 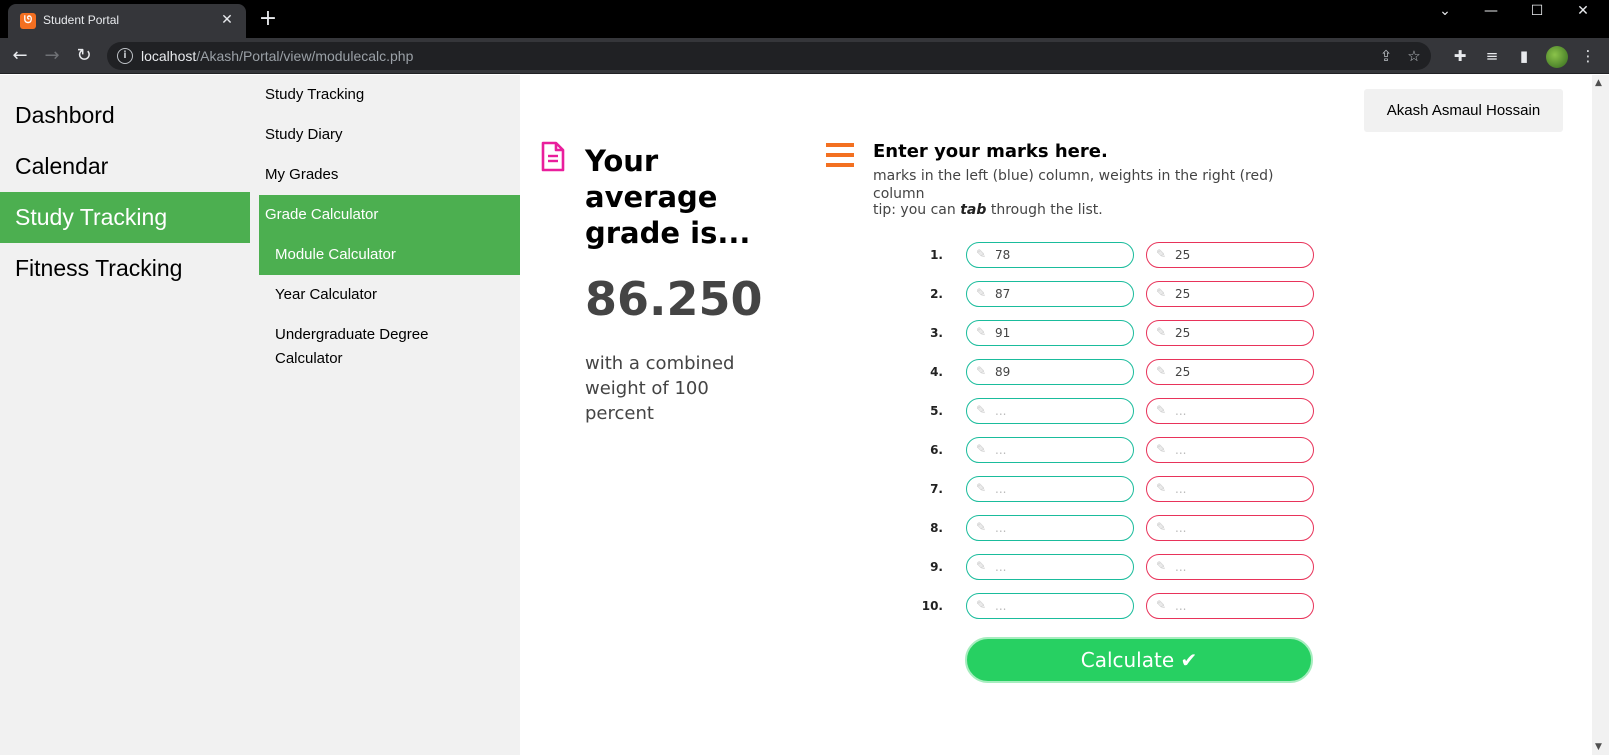 What do you see at coordinates (1557, 57) in the screenshot?
I see `profile-avatar` at bounding box center [1557, 57].